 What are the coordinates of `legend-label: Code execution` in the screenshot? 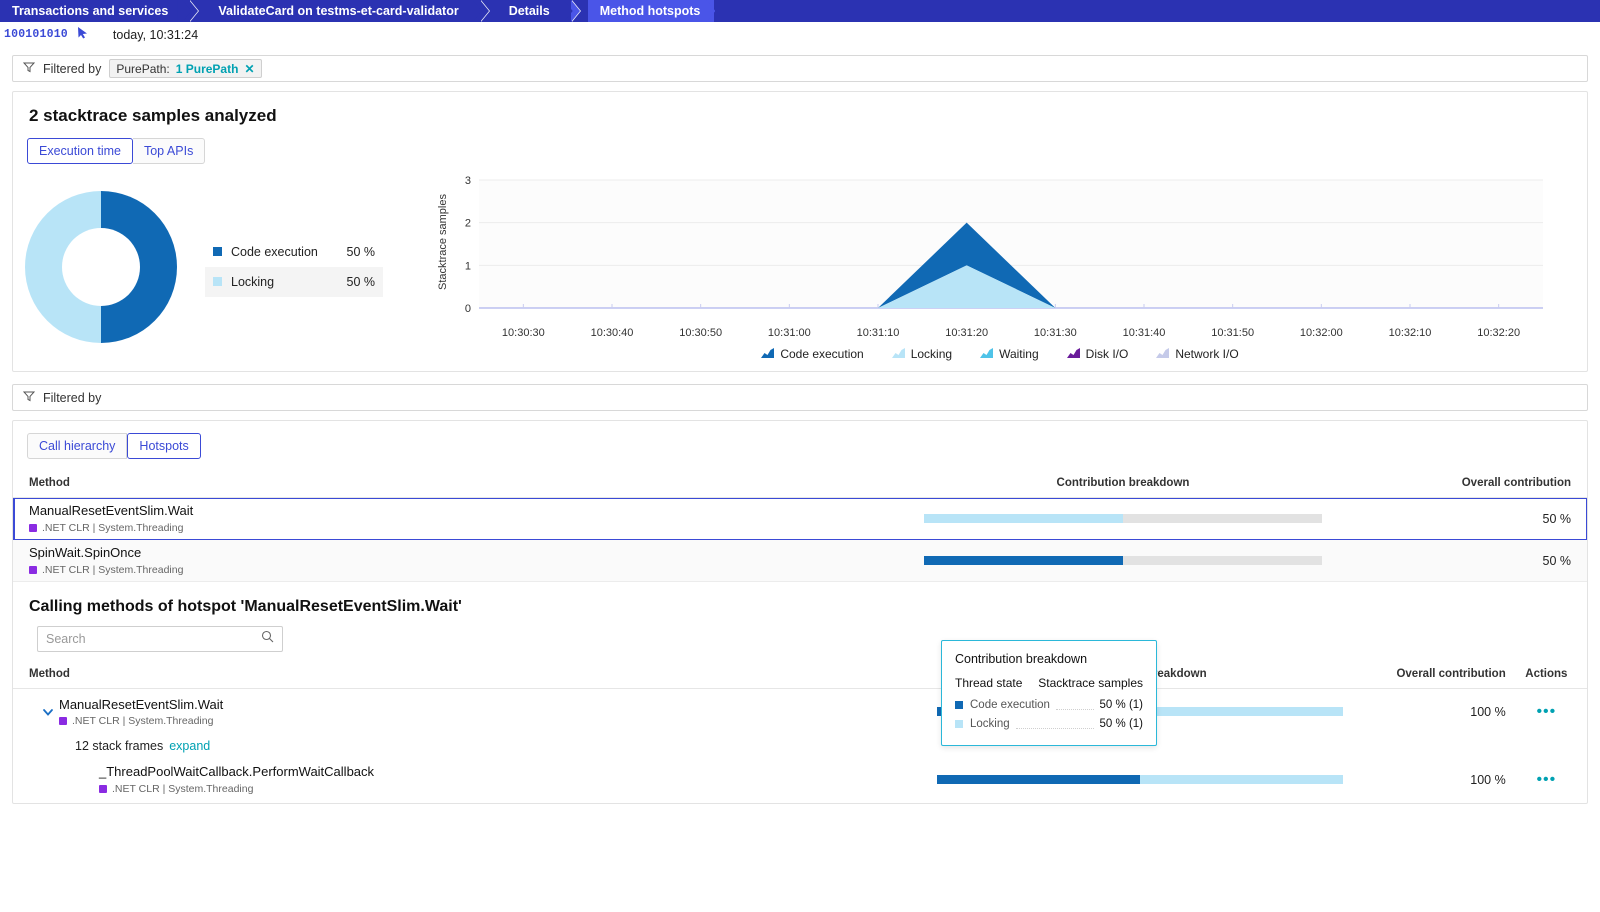 It's located at (274, 251).